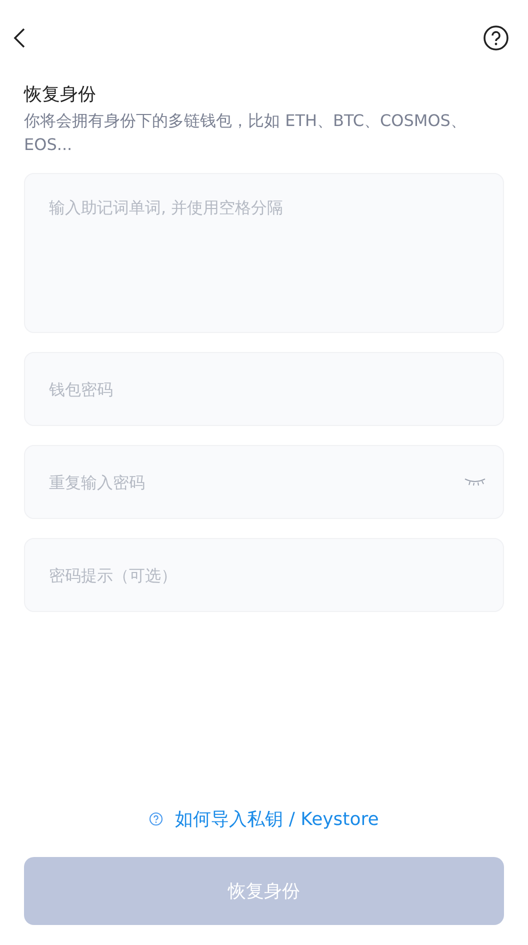 The image size is (528, 945). I want to click on password-field: 重复输入密码, so click(264, 482).